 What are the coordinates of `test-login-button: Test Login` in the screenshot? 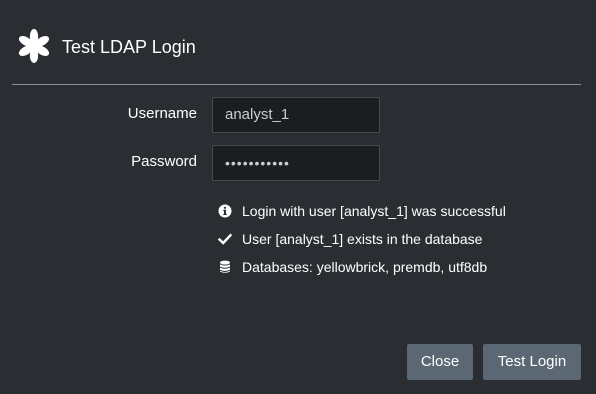 It's located at (532, 362).